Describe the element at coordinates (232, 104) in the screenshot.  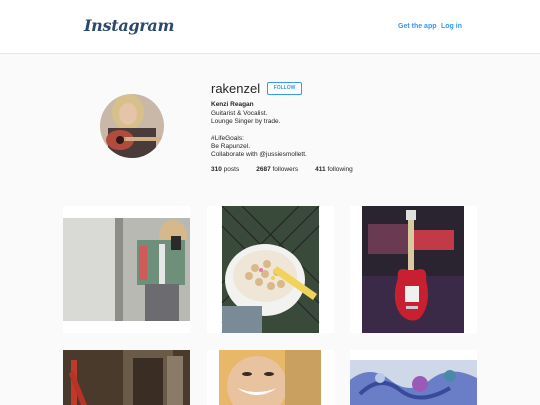
I see `profile-full-name: Kenzi Reagan` at that location.